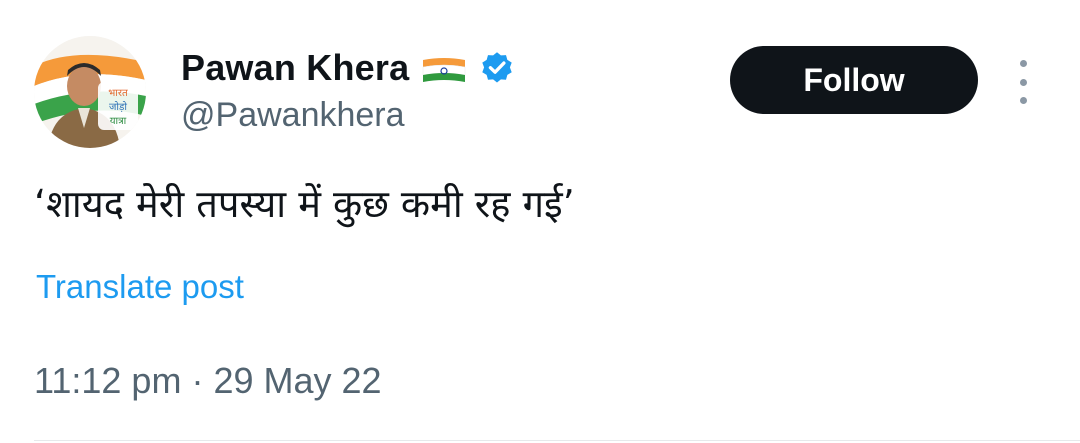 This screenshot has width=1080, height=443. I want to click on post-text: ‘शायद मेरी तपस्या में कुछ कमी रह गई’, so click(304, 204).